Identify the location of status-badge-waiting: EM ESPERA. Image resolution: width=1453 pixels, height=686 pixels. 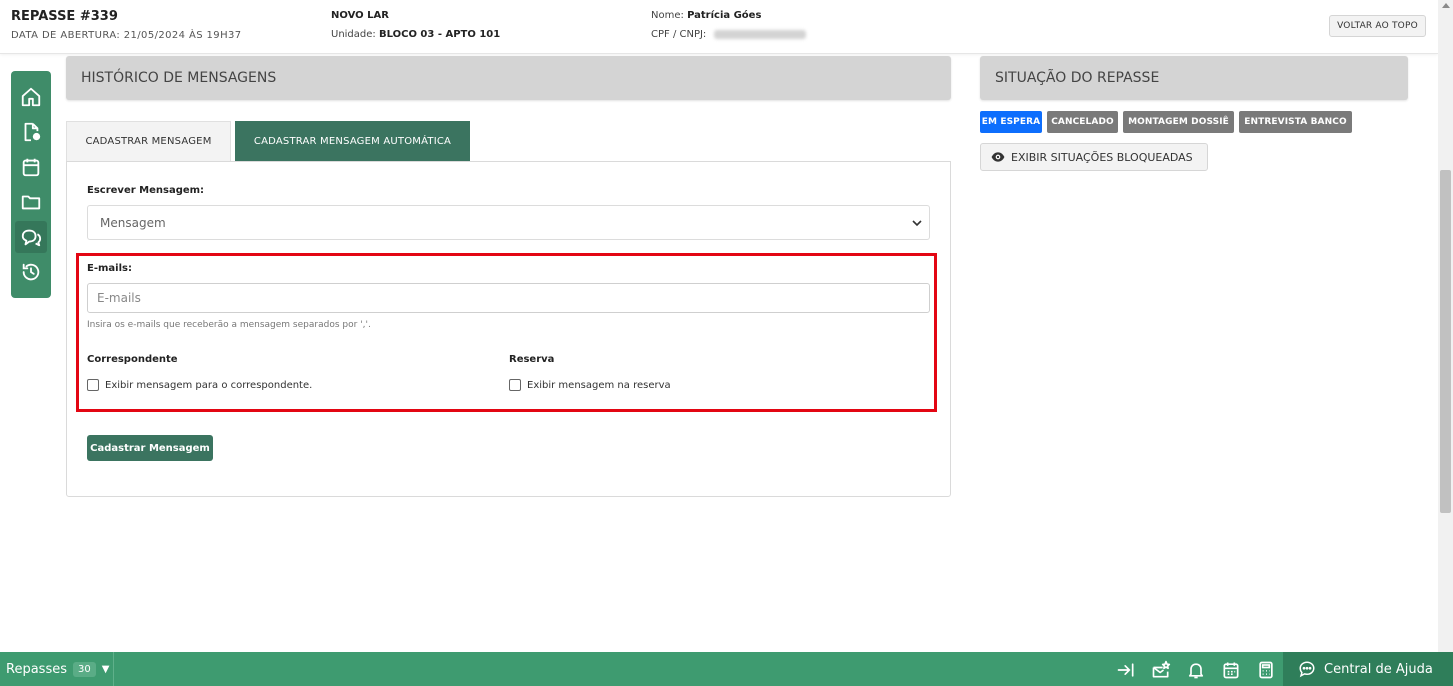
(1011, 122).